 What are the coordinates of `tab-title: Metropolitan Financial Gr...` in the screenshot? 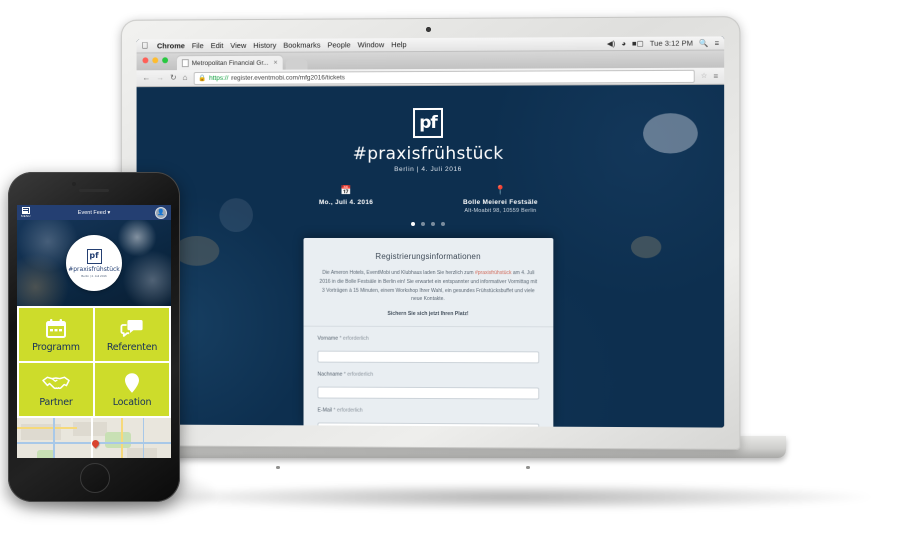 It's located at (230, 63).